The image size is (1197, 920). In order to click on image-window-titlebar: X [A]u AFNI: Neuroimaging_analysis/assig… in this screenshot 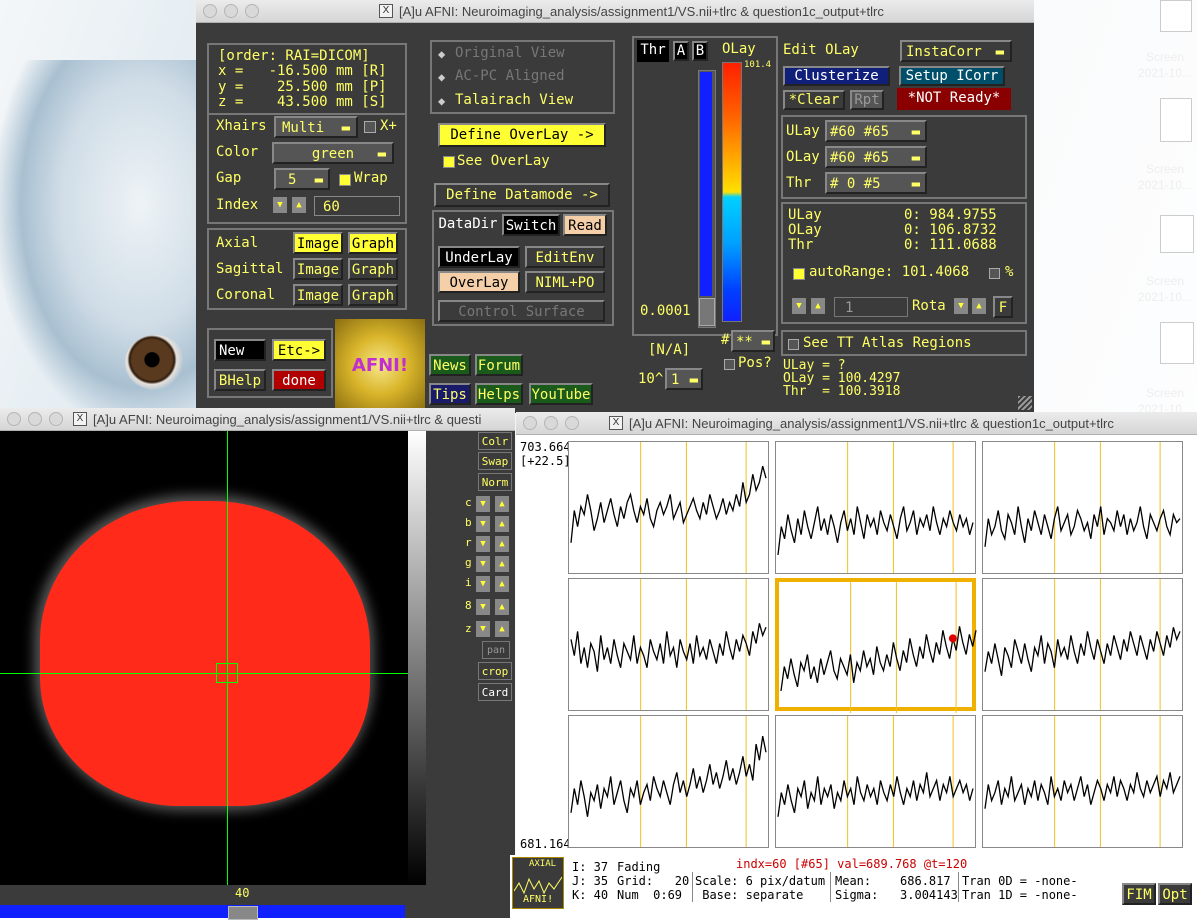, I will do `click(257, 419)`.